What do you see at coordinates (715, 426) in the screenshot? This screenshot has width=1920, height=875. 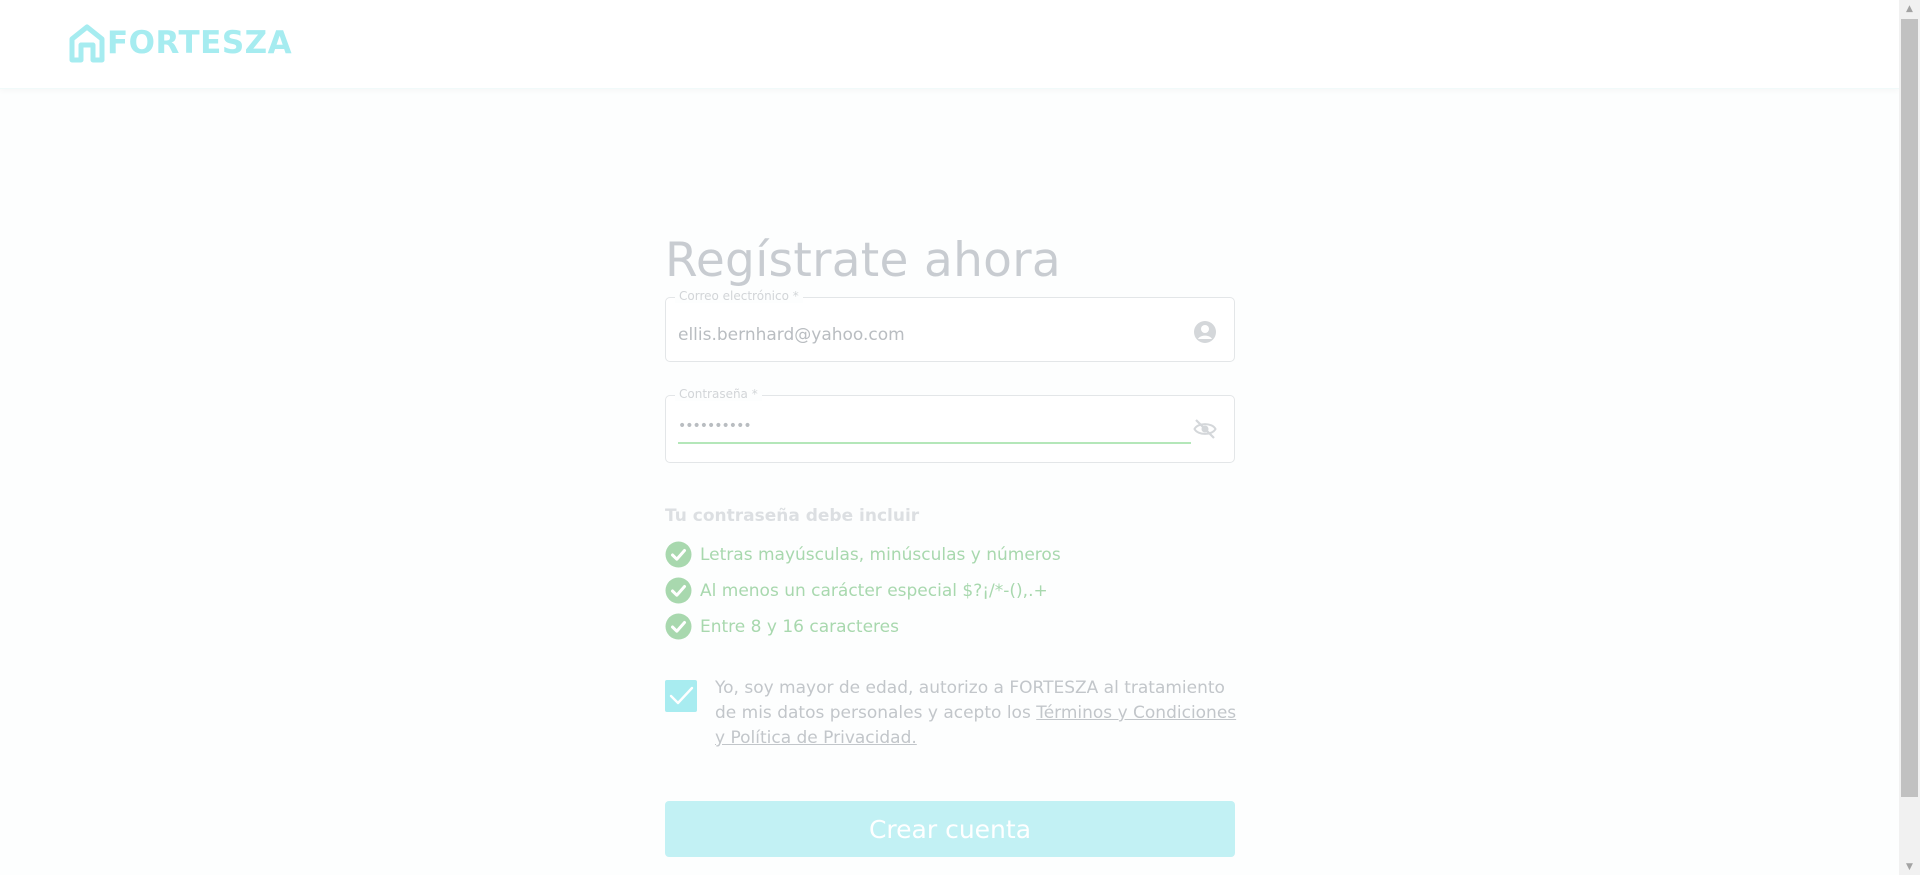 I see `password-input: ••••••••••` at bounding box center [715, 426].